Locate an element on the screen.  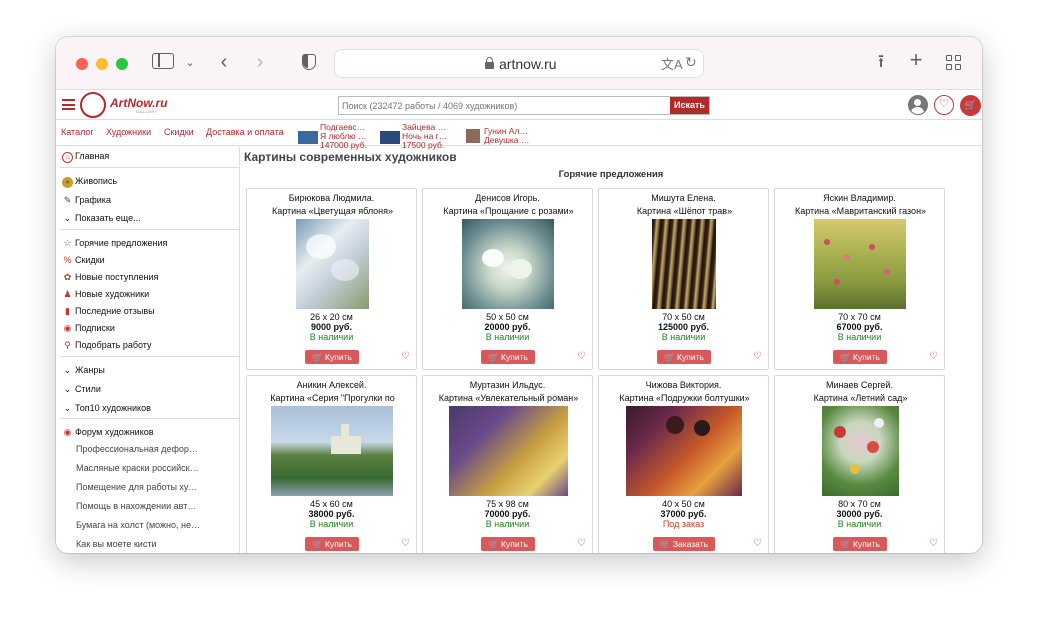
search-button: Искать is located at coordinates (689, 105).